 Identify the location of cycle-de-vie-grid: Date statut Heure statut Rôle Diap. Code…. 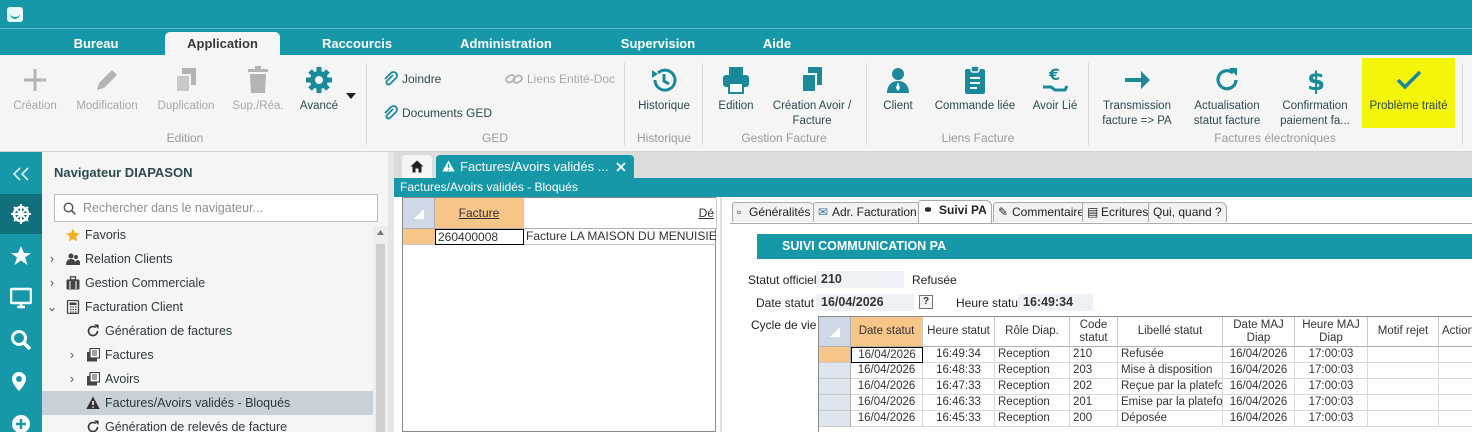
(1145, 374).